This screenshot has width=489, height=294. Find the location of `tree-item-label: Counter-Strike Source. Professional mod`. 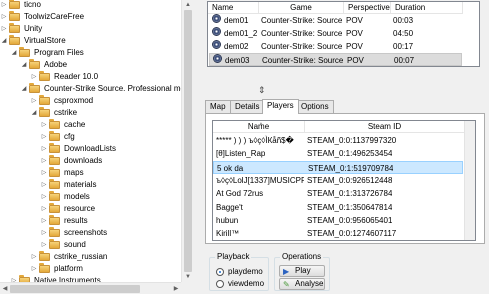

tree-item-label: Counter-Strike Source. Professional mod is located at coordinates (117, 88).